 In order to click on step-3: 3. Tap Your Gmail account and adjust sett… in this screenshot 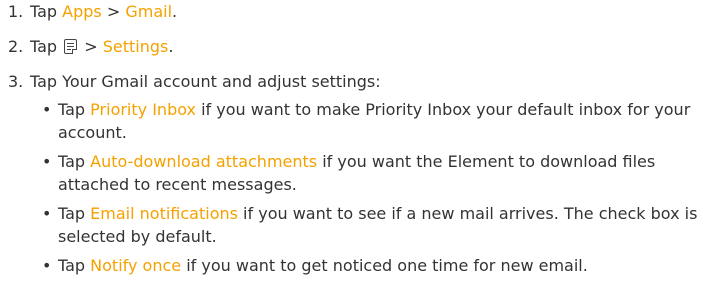, I will do `click(194, 82)`.